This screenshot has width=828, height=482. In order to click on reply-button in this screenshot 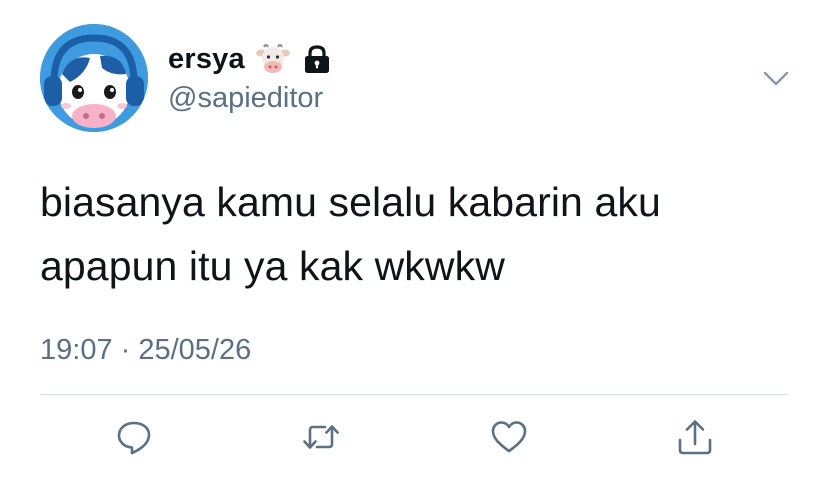, I will do `click(134, 437)`.